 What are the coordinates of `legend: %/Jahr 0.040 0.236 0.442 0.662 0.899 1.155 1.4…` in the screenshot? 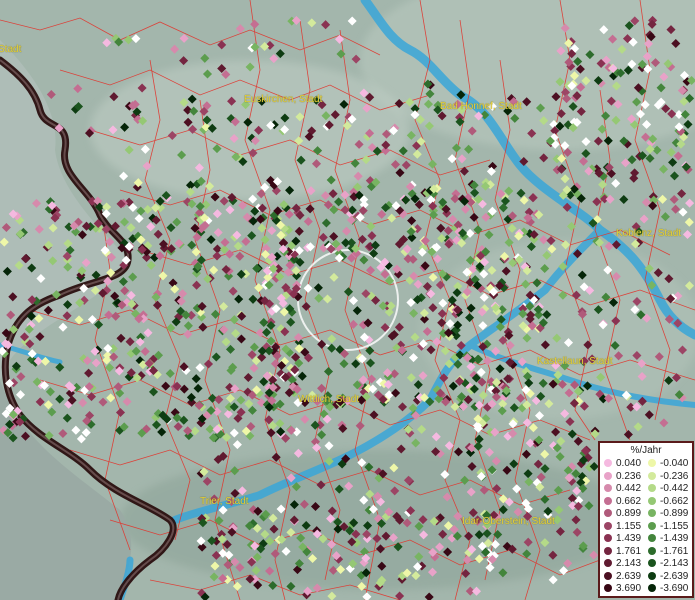 It's located at (646, 519).